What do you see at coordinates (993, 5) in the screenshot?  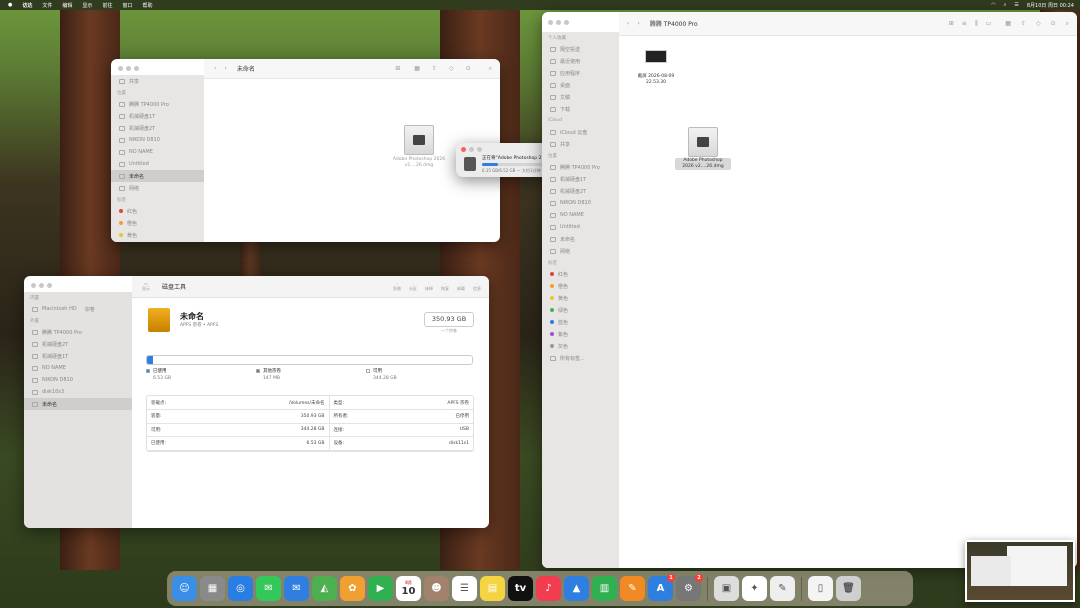 I see `wifi-icon: ◠` at bounding box center [993, 5].